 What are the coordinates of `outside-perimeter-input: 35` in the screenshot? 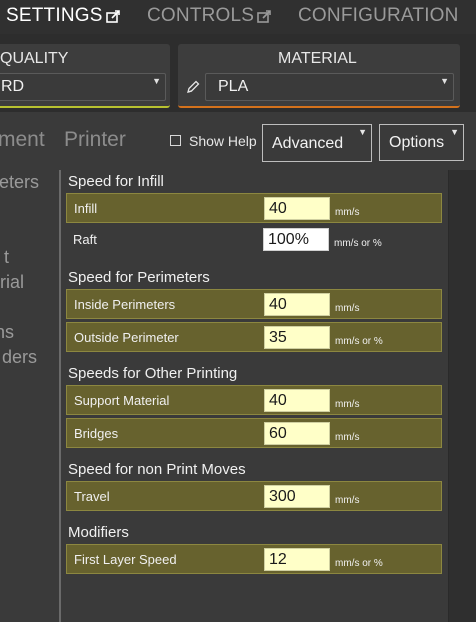 It's located at (297, 337).